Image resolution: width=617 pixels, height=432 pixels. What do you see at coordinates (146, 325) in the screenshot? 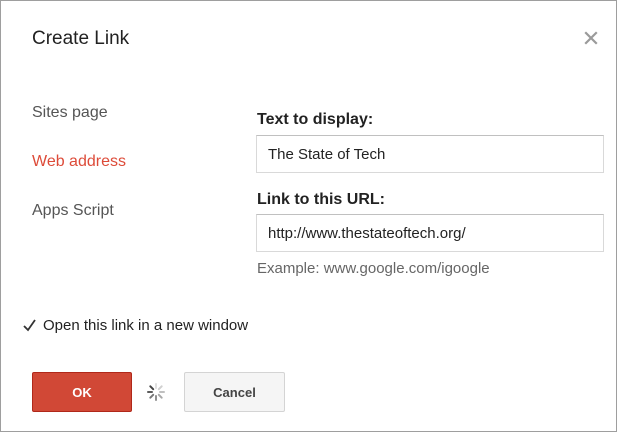
I see `new-window-label: Open this link in a new window` at bounding box center [146, 325].